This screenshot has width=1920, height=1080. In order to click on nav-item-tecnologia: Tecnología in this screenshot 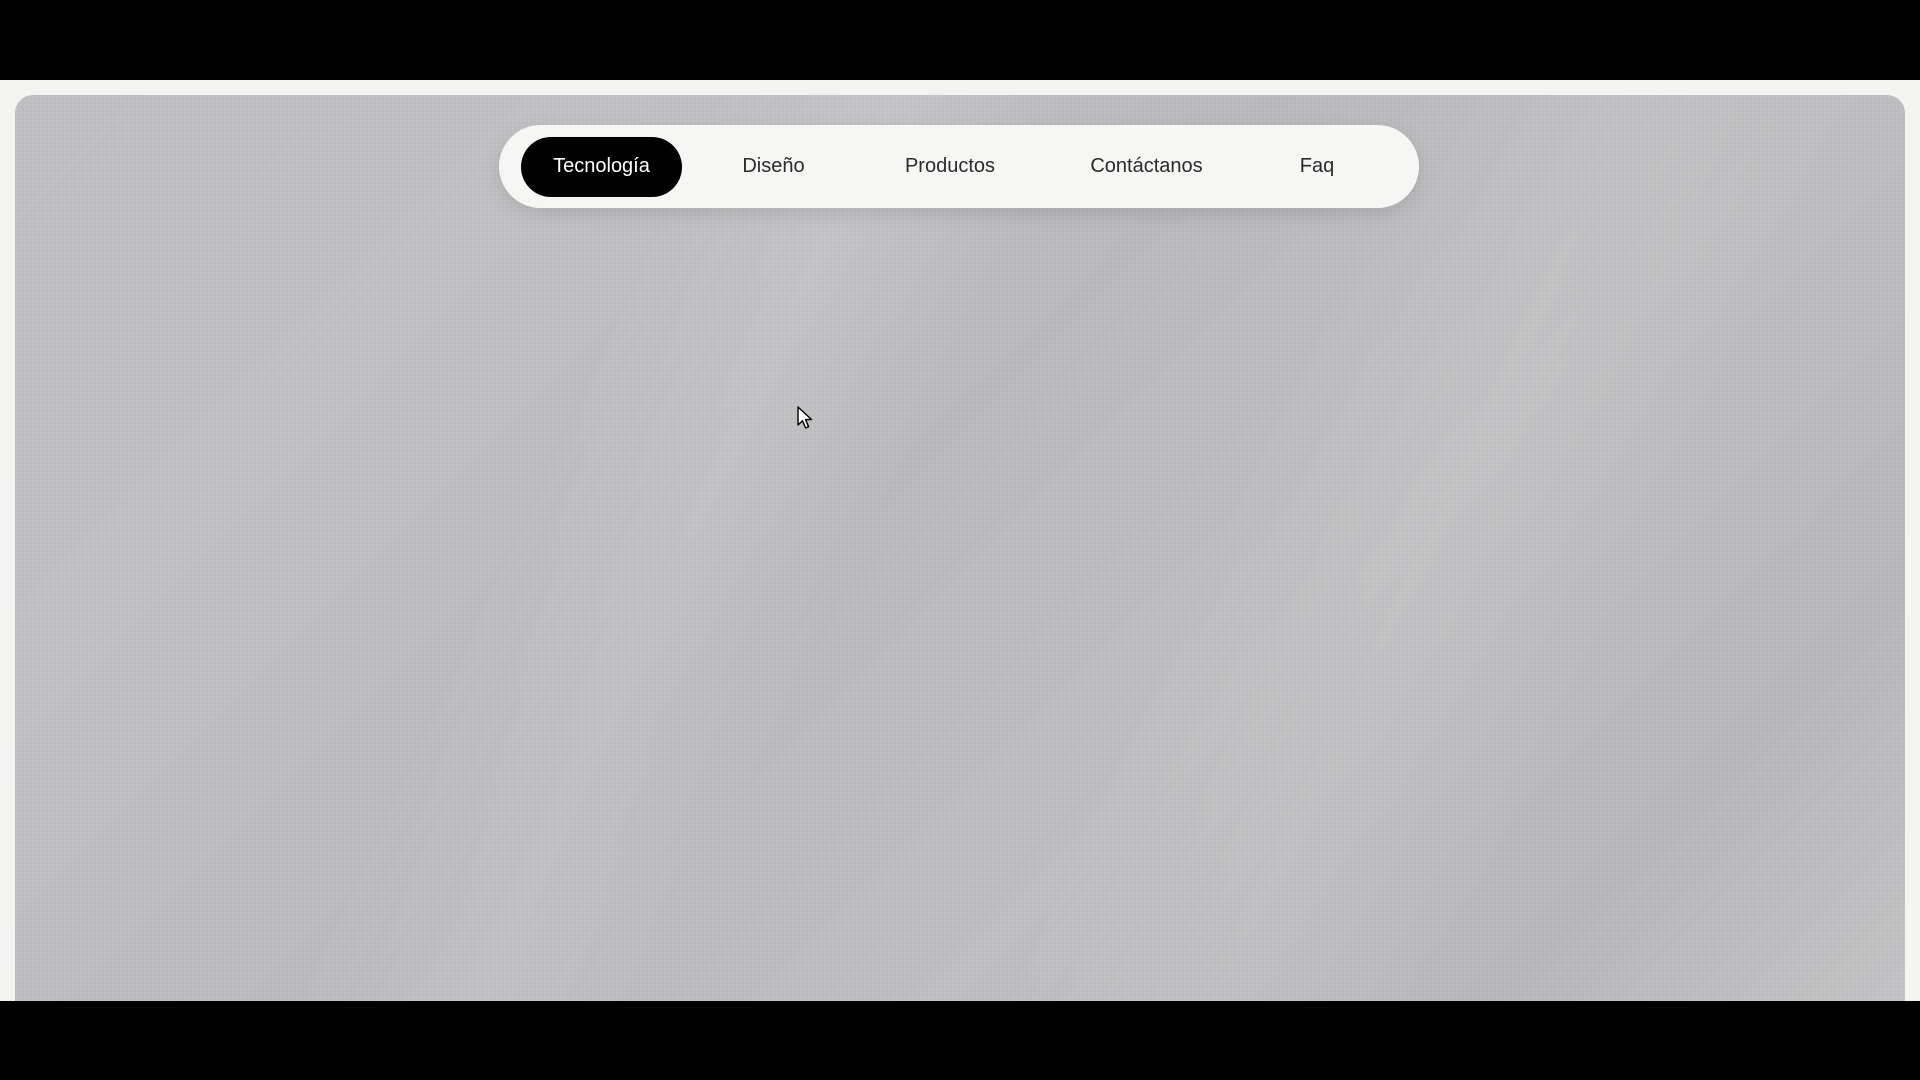, I will do `click(601, 166)`.